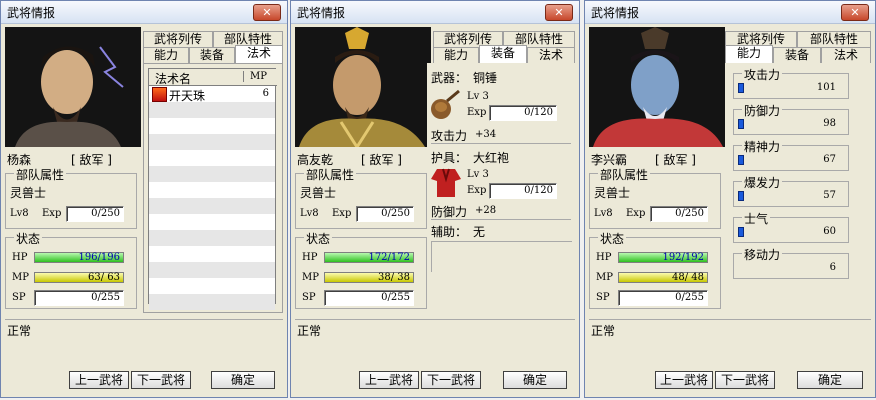  Describe the element at coordinates (212, 189) in the screenshot. I see `spells-table: 法术名 MP 开天珠 6` at that location.